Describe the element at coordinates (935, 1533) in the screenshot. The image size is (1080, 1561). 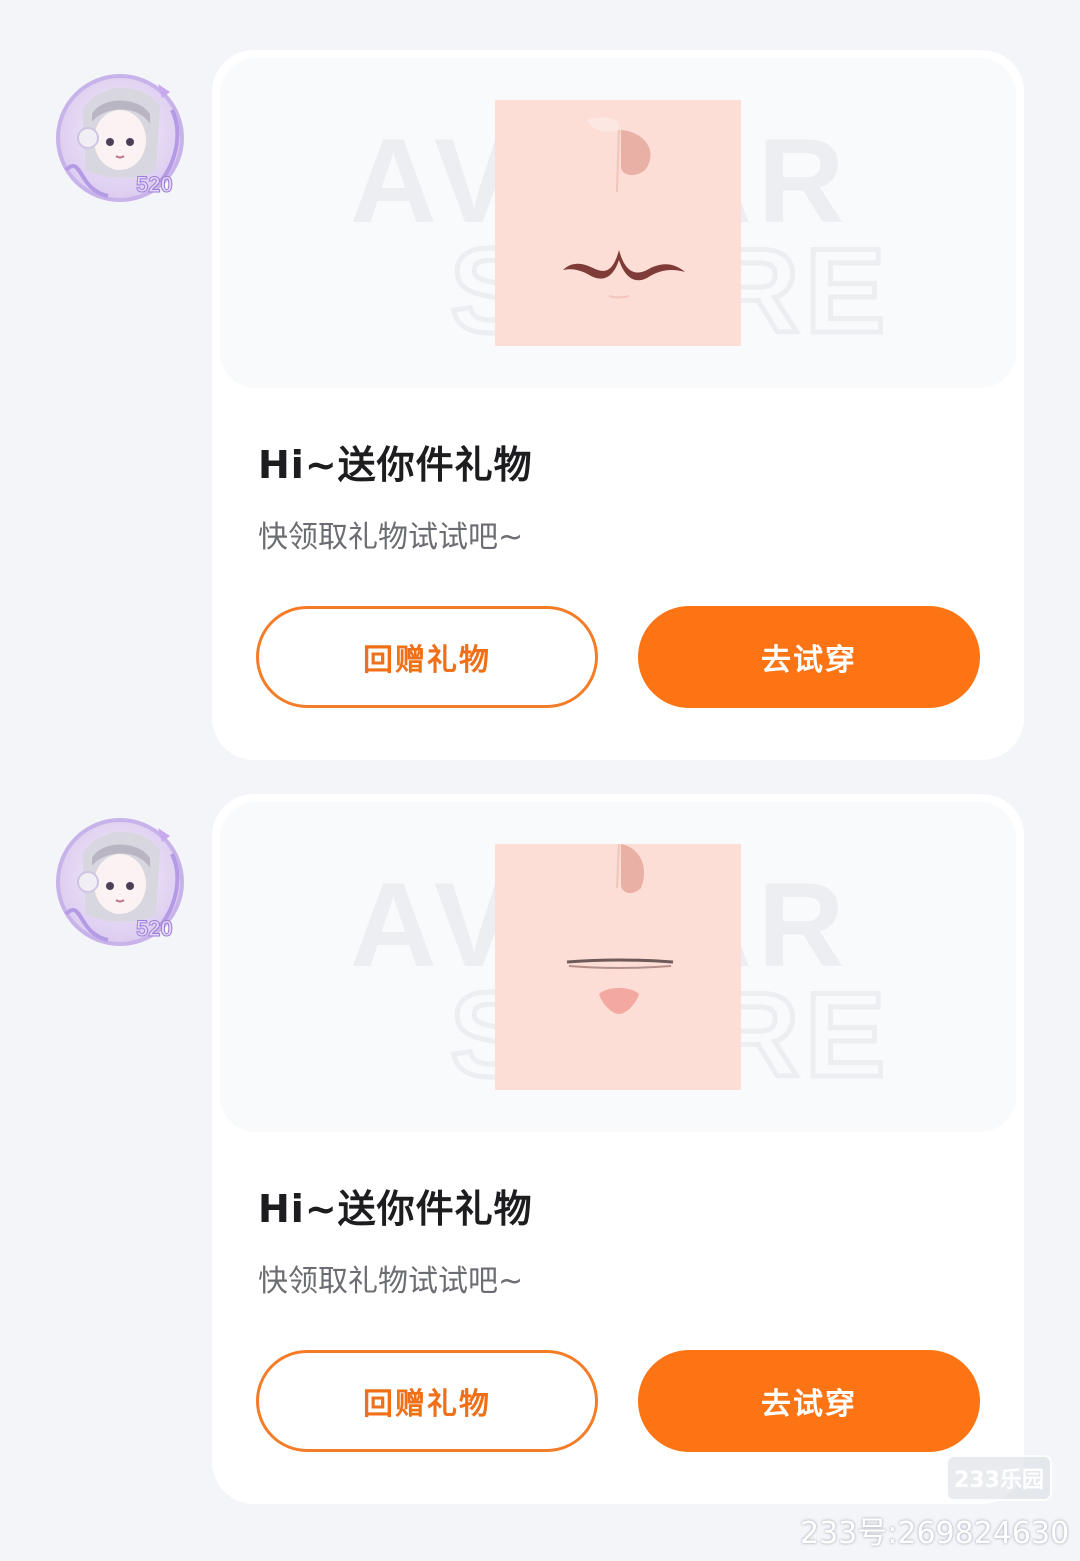
I see `site-id-watermark: 233号:269824630` at that location.